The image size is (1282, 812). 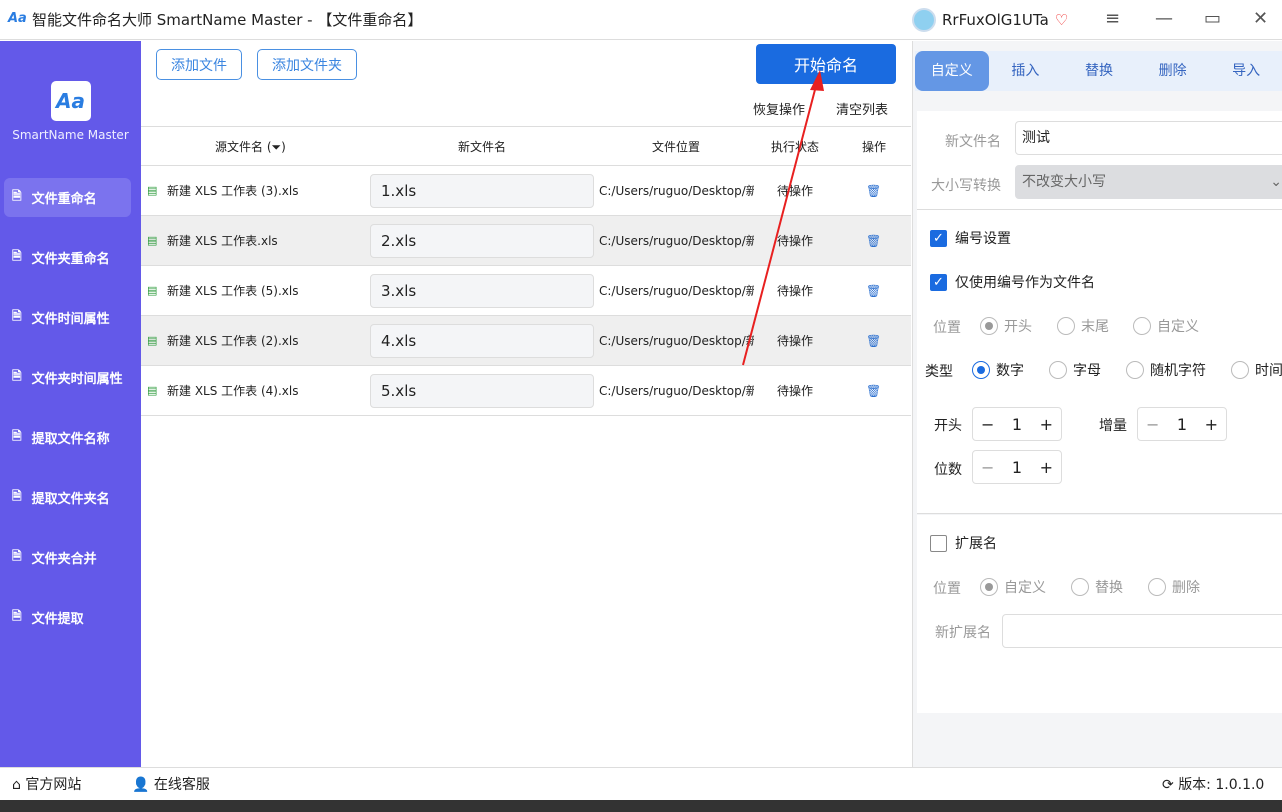 I want to click on user-icon: 👤, so click(x=141, y=785).